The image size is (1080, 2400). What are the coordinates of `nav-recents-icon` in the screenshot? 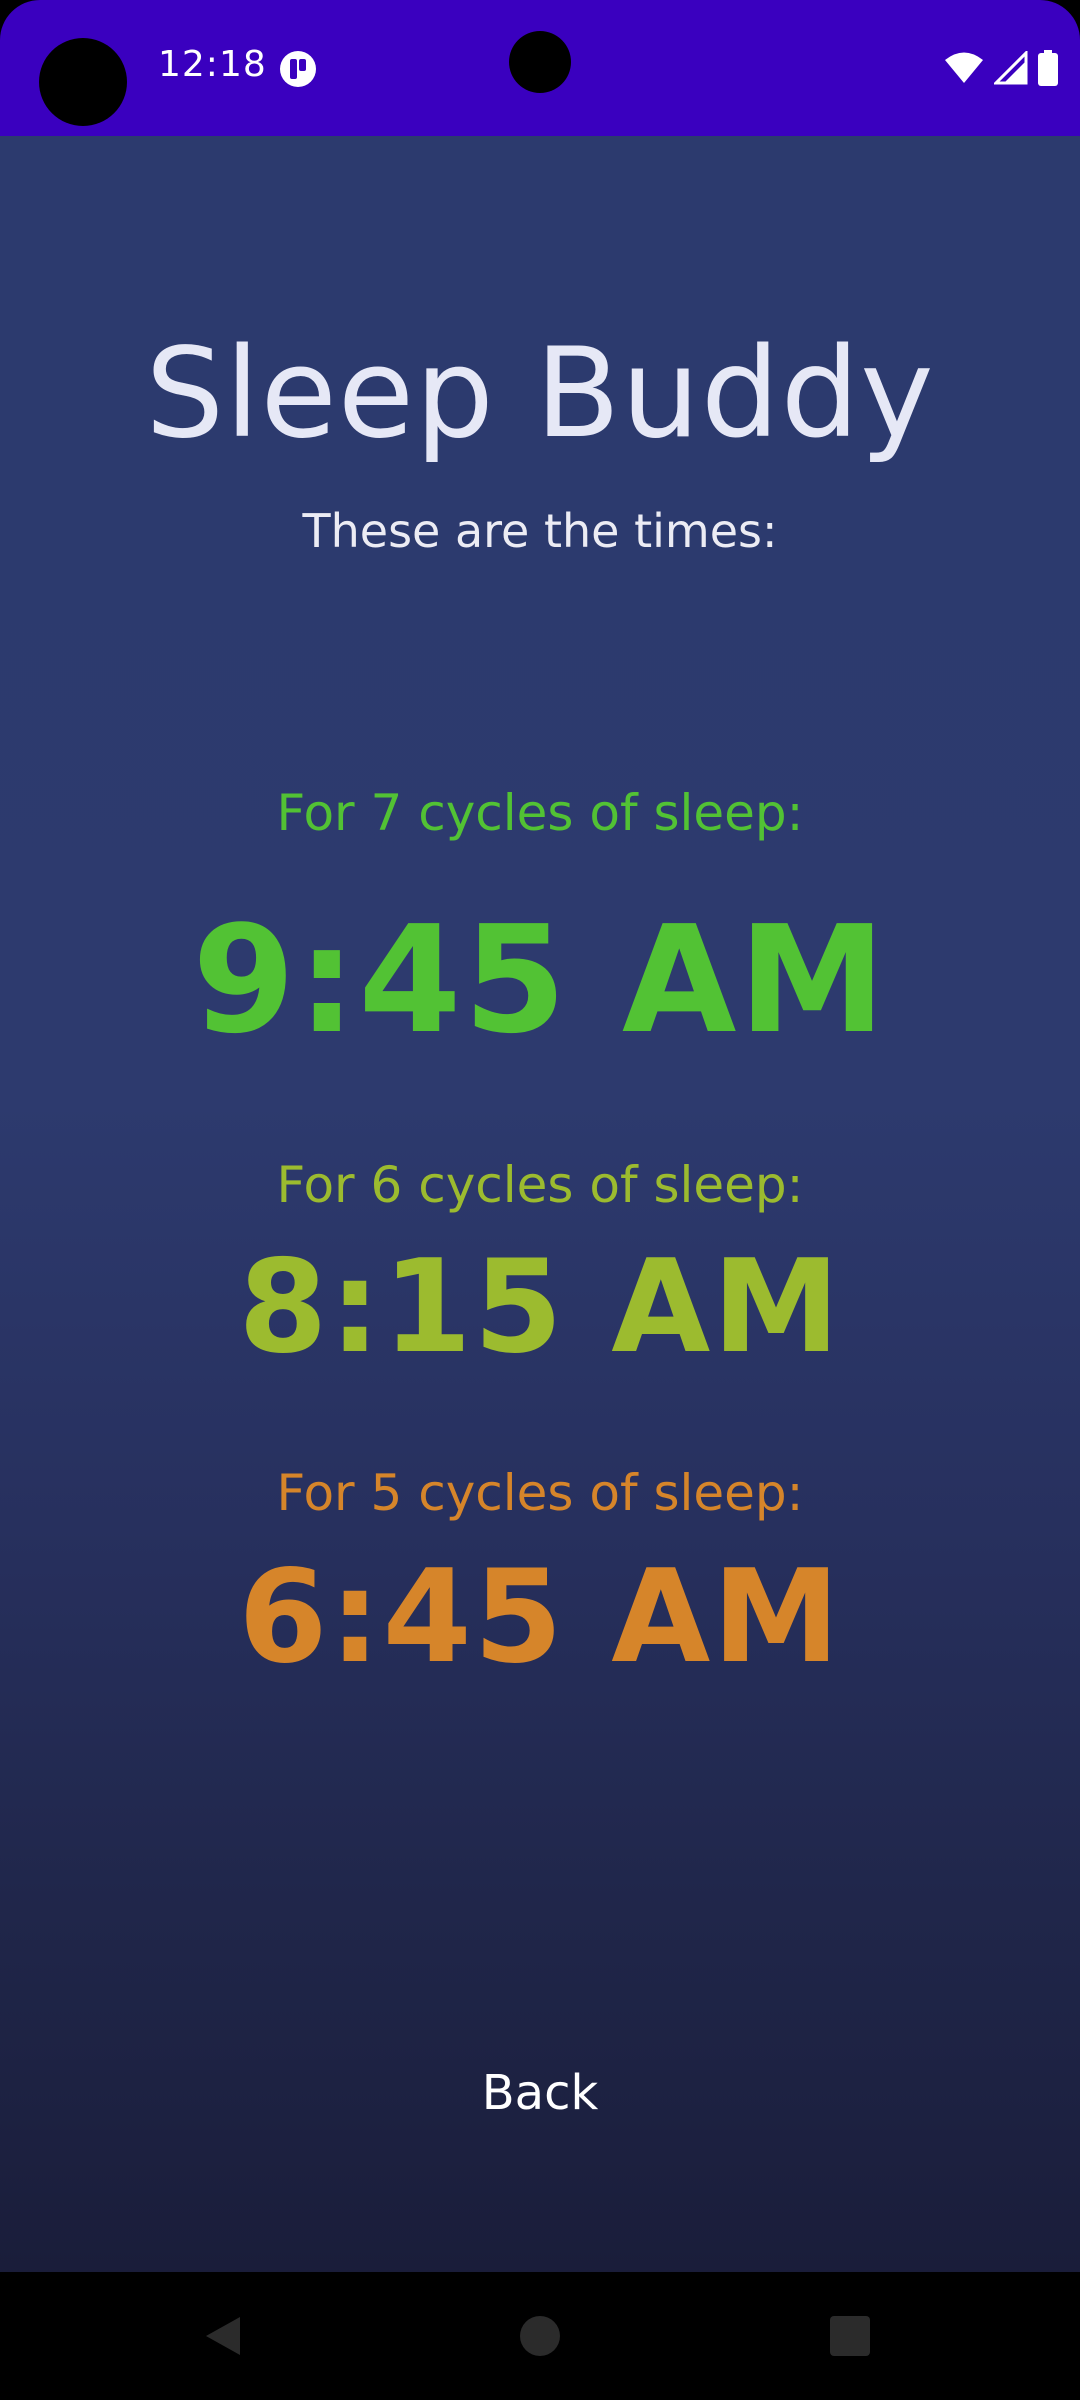 It's located at (850, 2336).